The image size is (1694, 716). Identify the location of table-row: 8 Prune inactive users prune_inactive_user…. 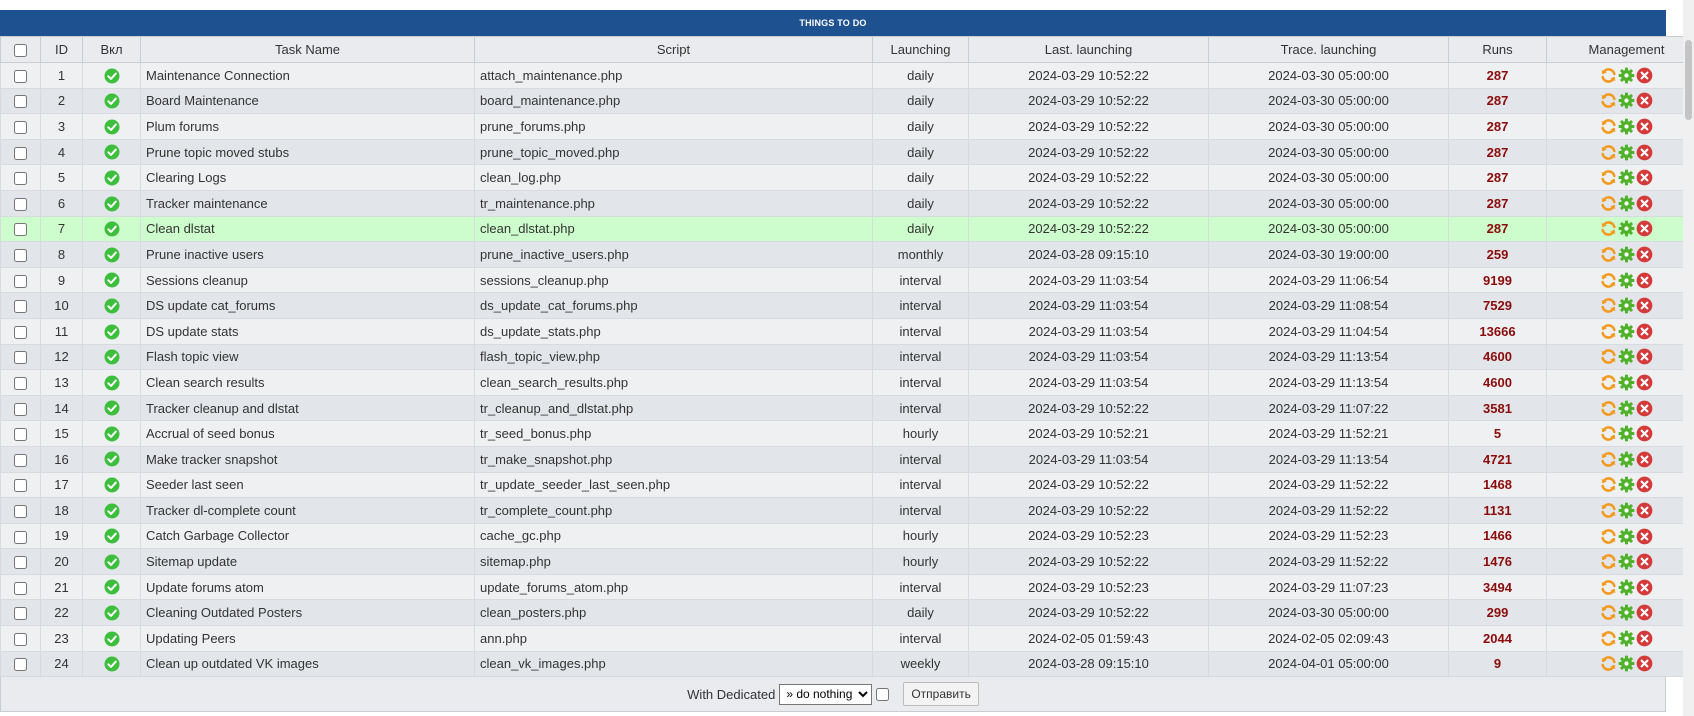
(847, 254).